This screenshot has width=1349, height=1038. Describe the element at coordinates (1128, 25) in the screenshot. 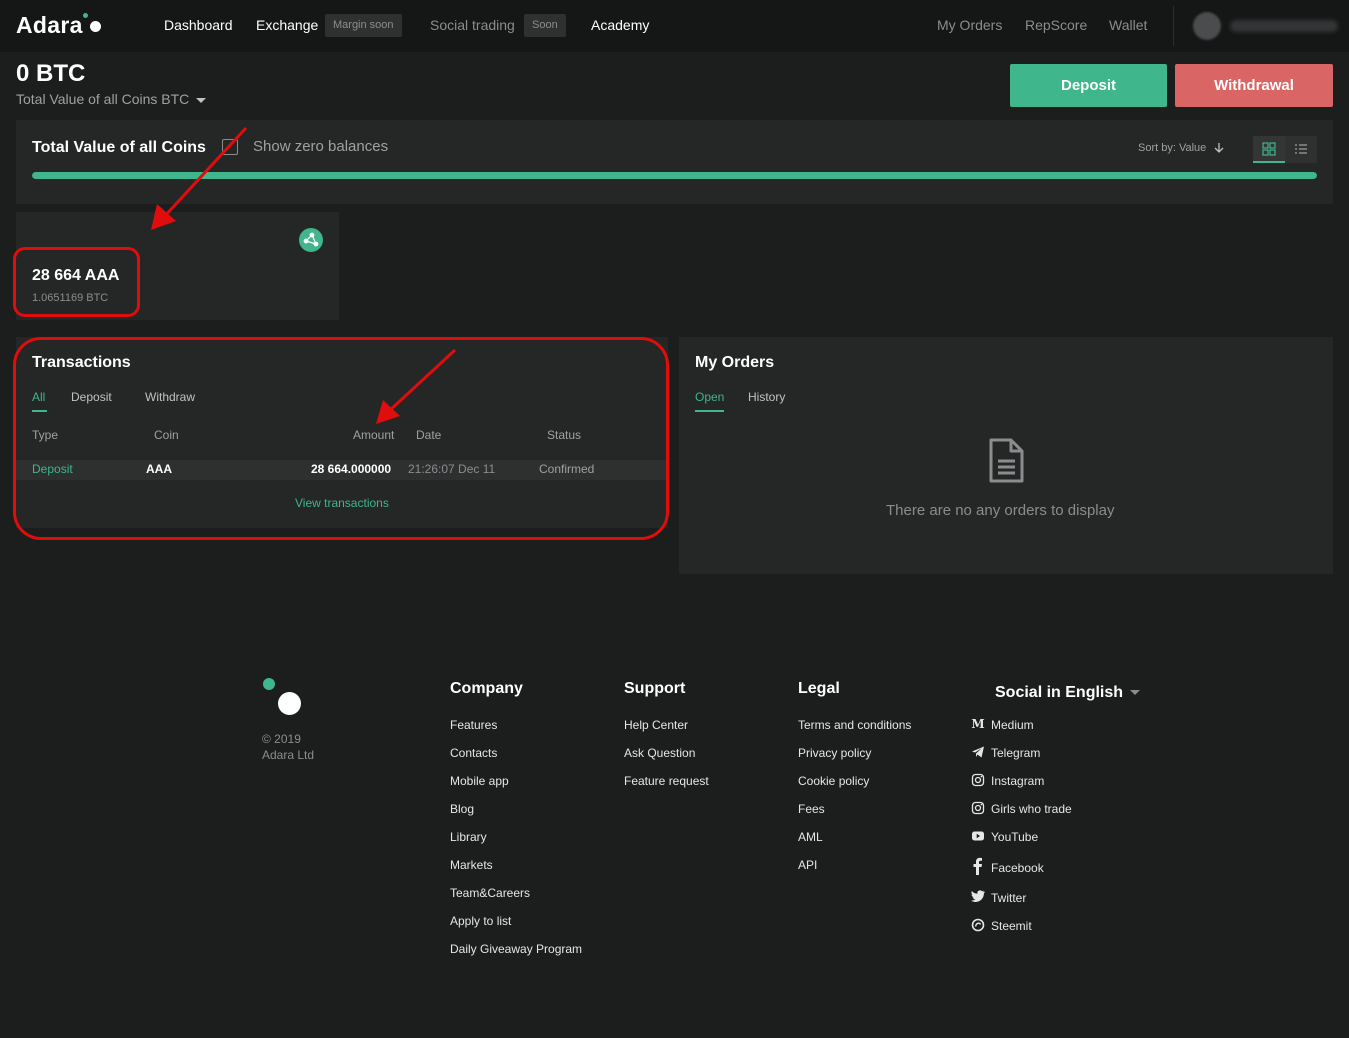

I see `nav-wallet: Wallet` at that location.